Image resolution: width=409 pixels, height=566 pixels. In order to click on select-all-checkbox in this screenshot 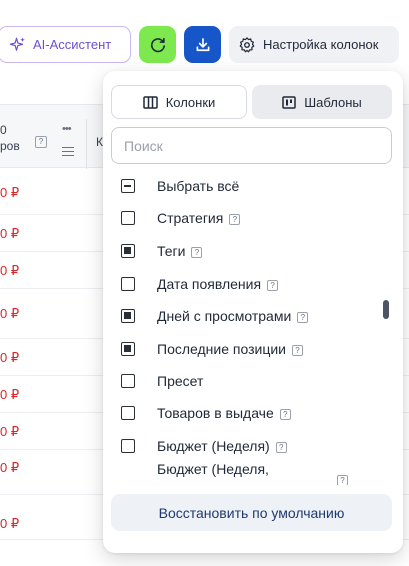, I will do `click(128, 186)`.